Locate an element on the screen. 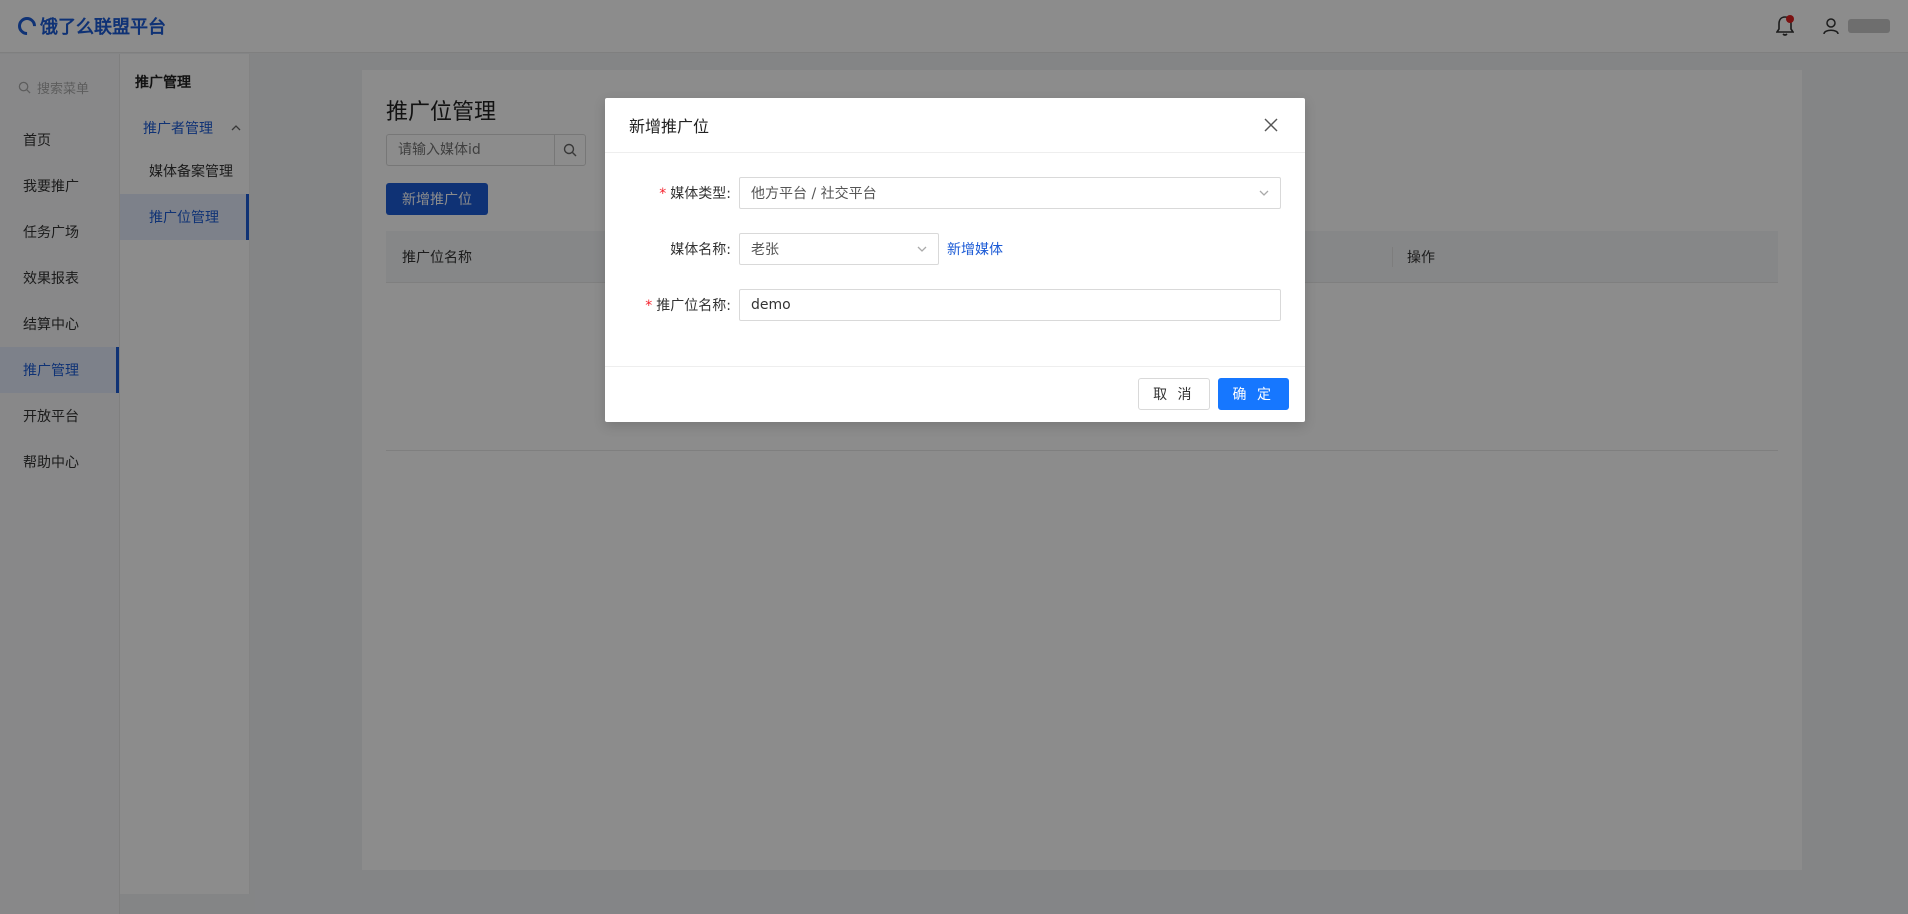 The width and height of the screenshot is (1908, 914). media-name-select: 老张 is located at coordinates (839, 249).